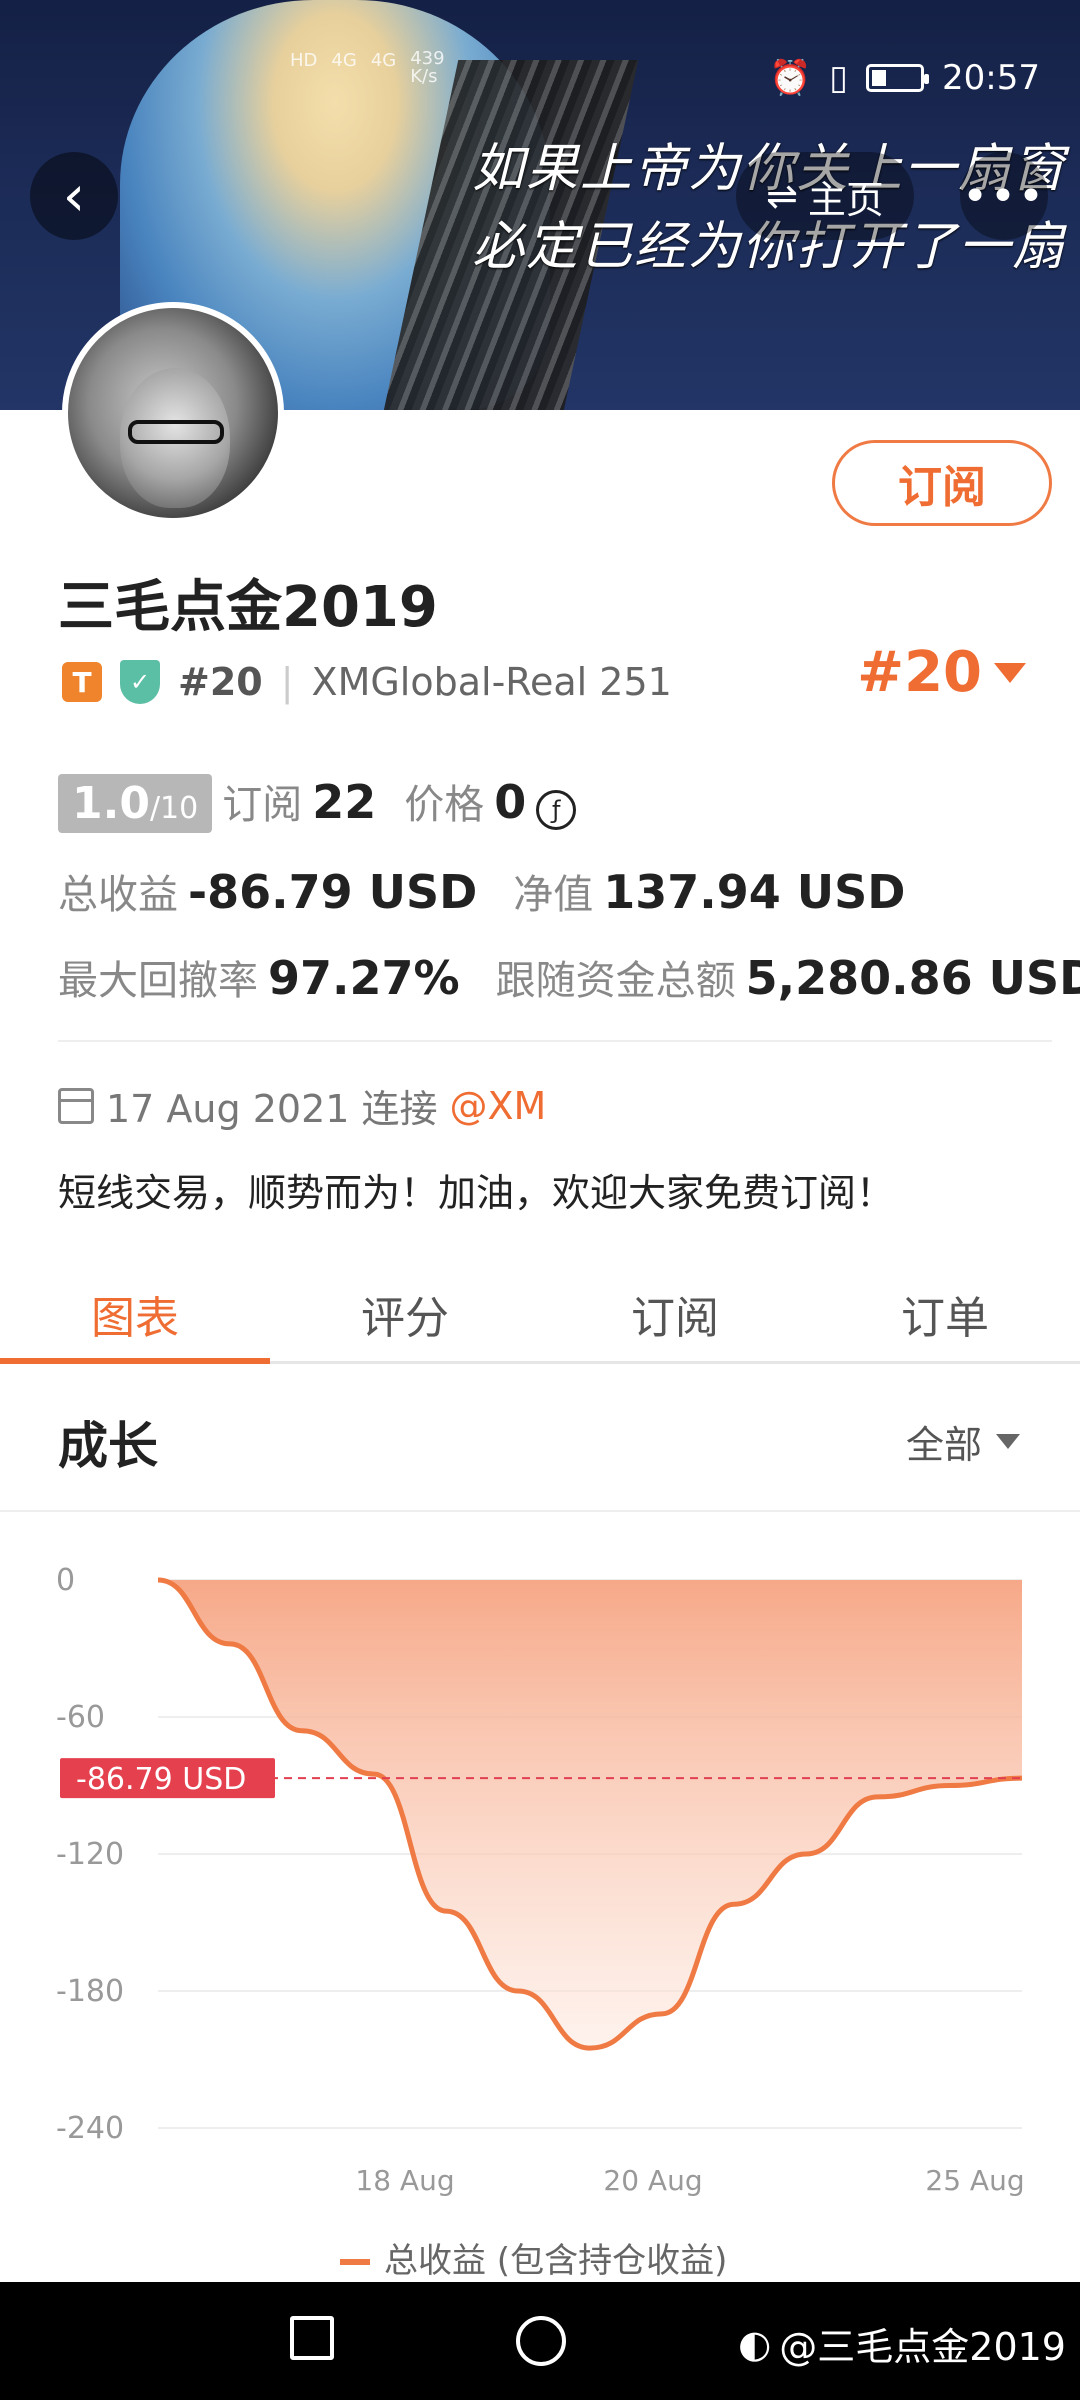 The height and width of the screenshot is (2400, 1080). Describe the element at coordinates (80, 1717) in the screenshot. I see `y-tick-label: -60` at that location.